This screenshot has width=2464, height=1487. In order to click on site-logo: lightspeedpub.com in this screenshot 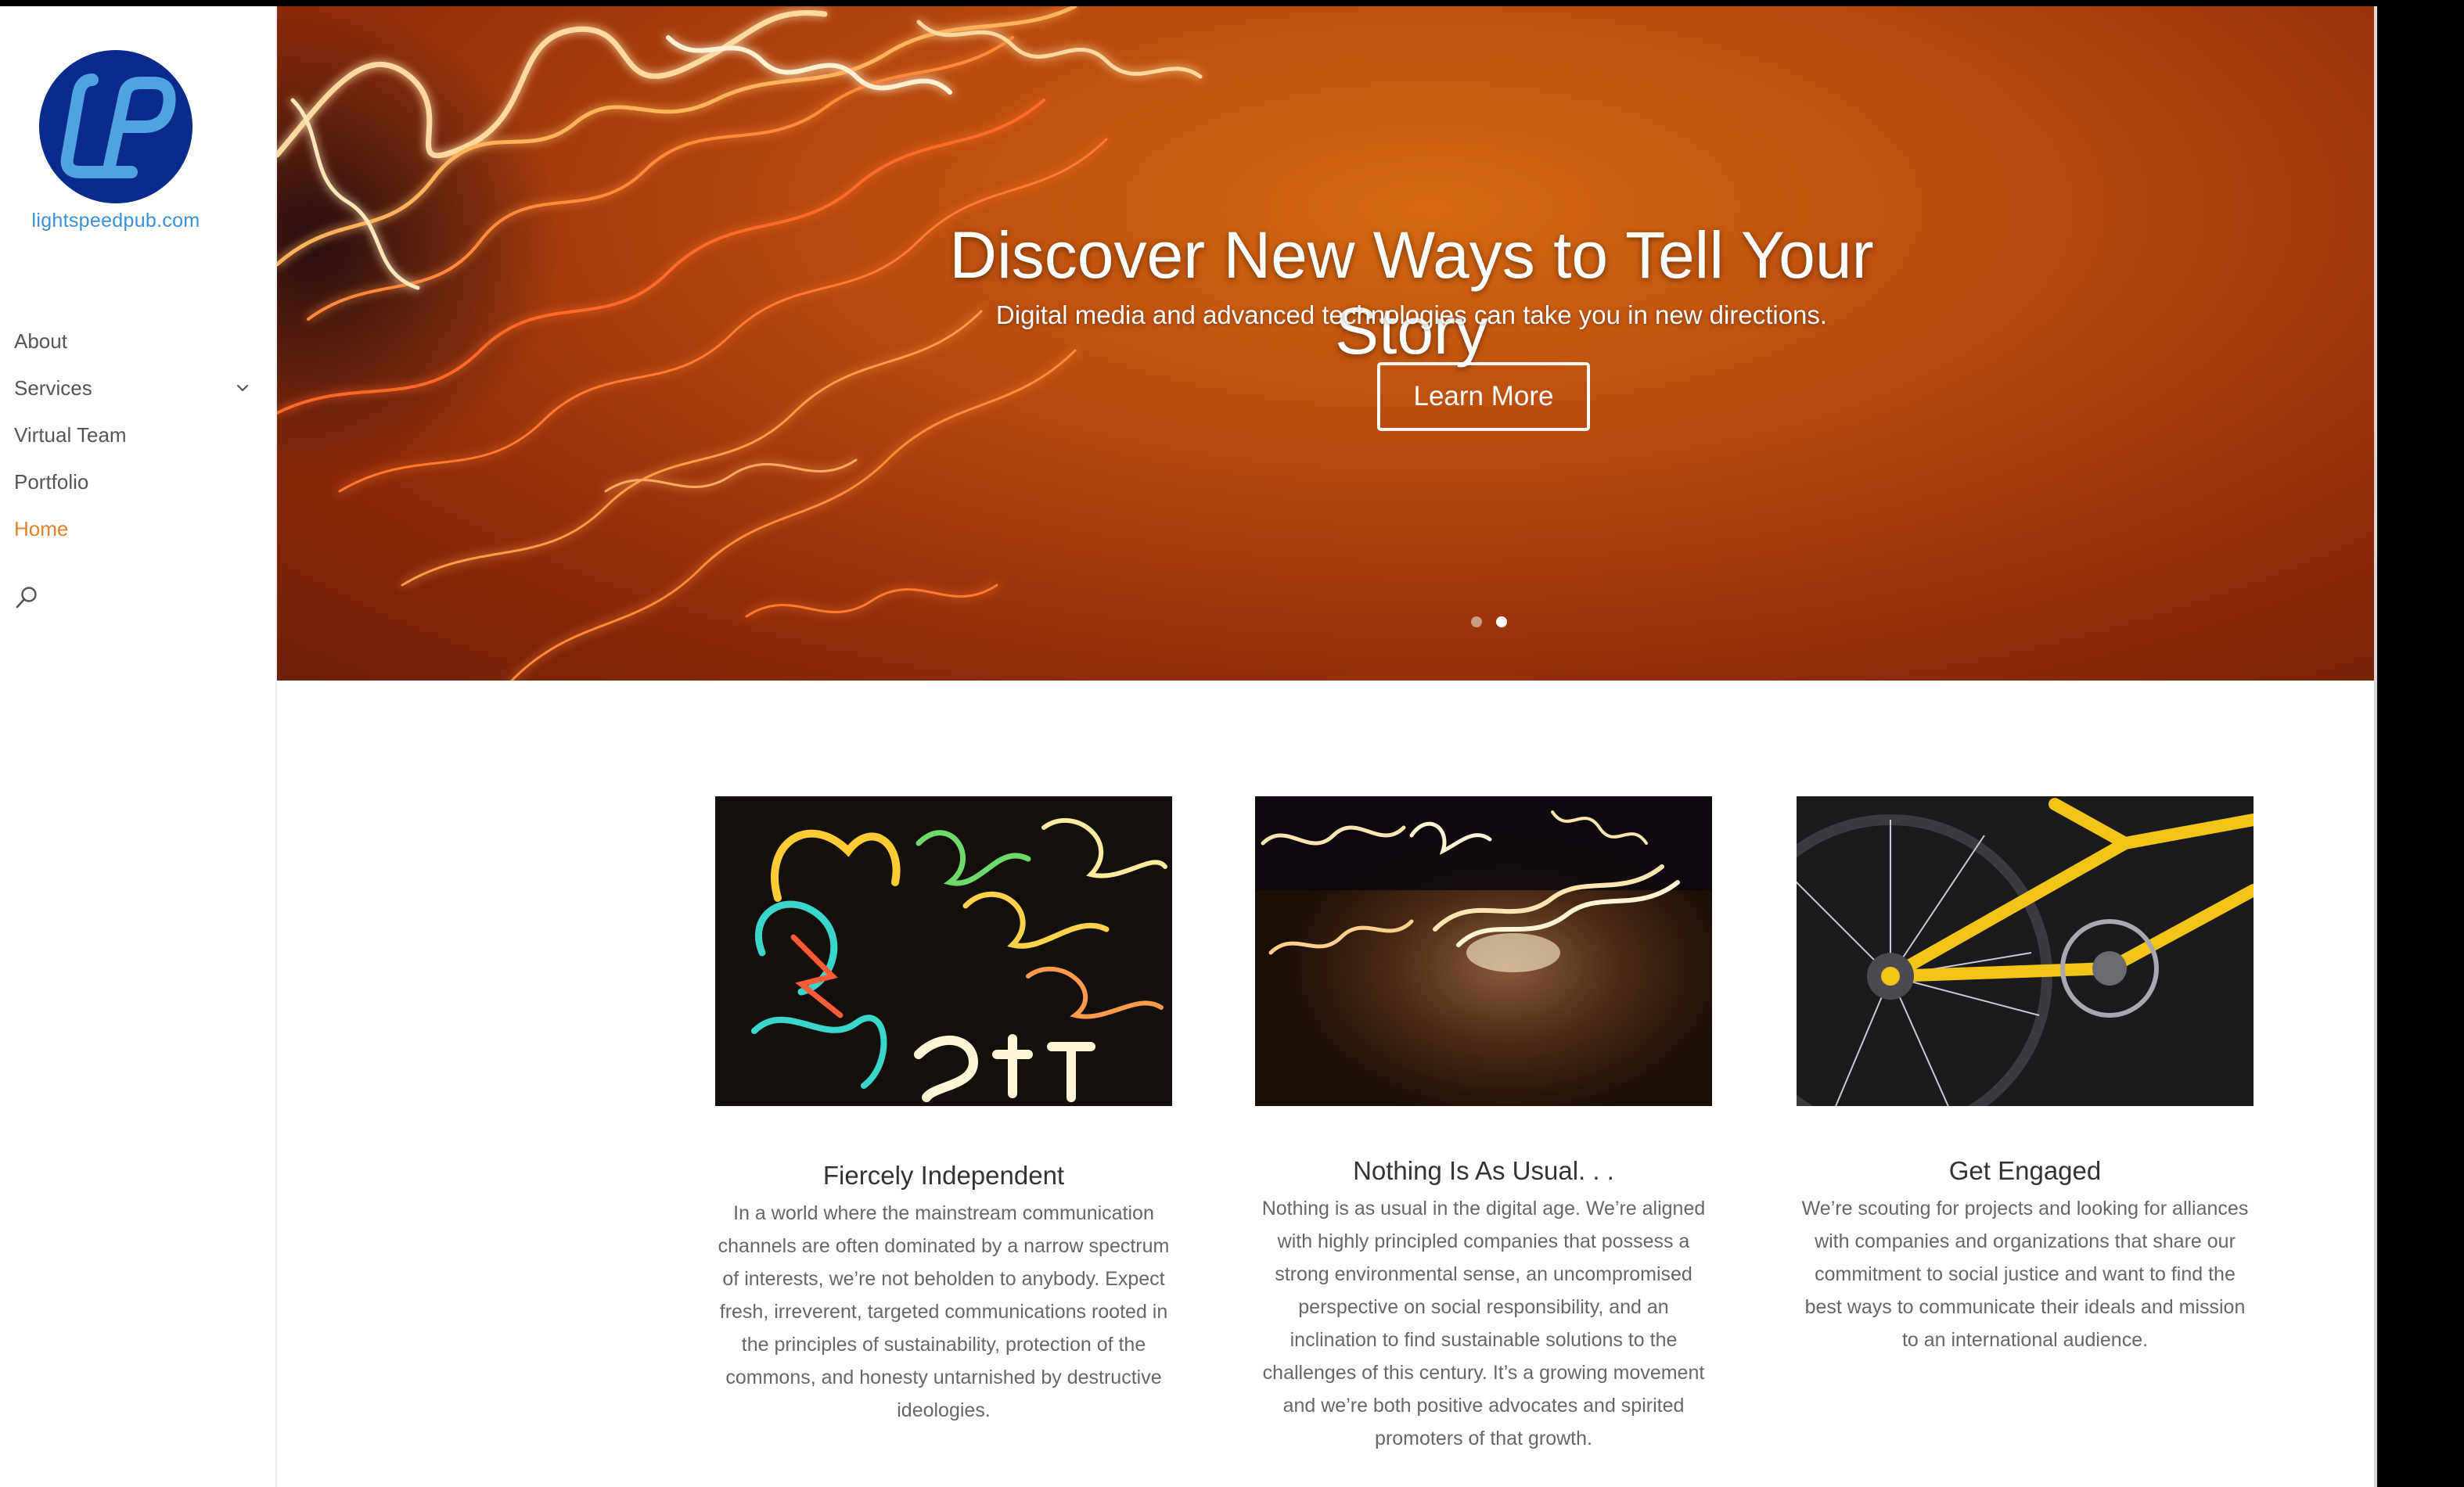, I will do `click(116, 145)`.